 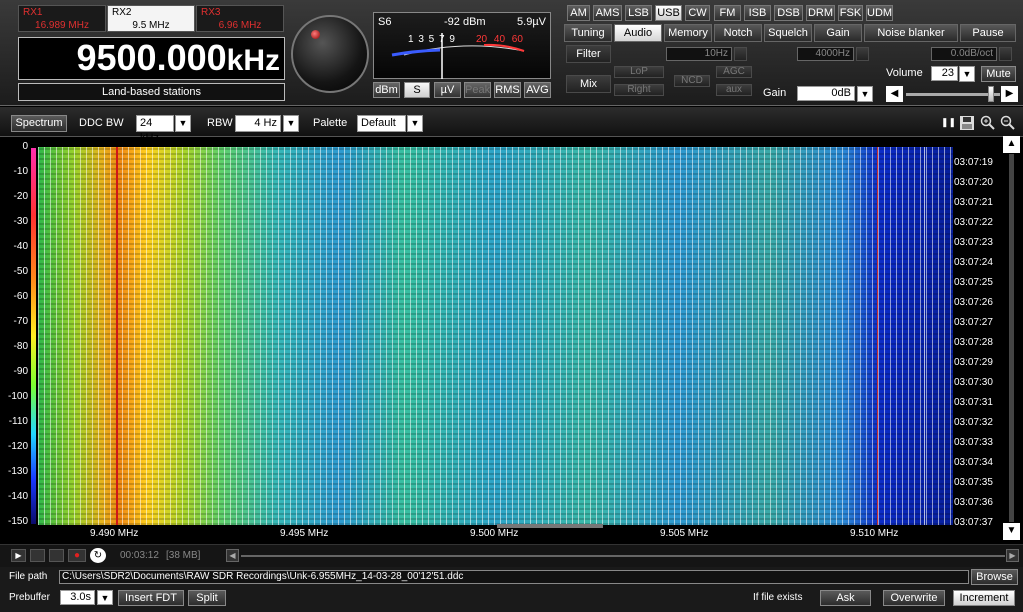 I want to click on y-tick-label: -40, so click(x=20, y=246).